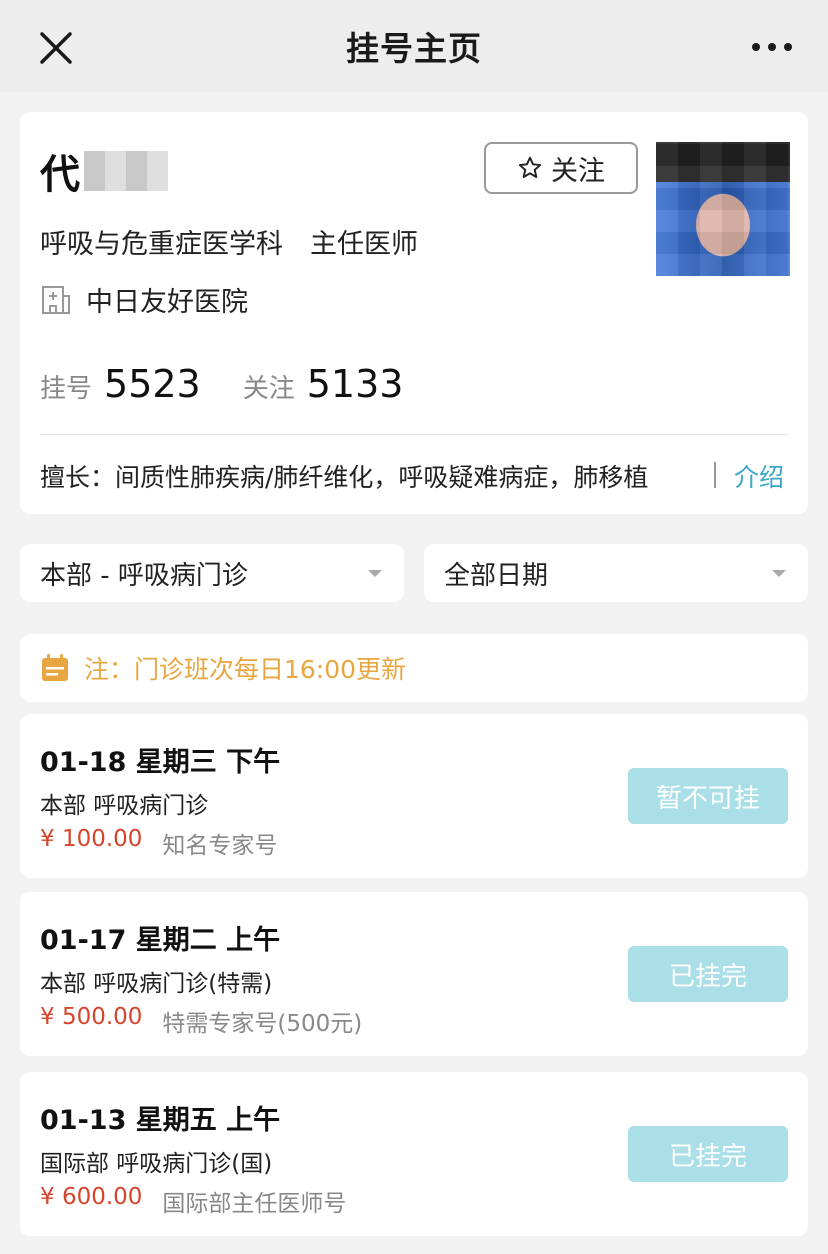  I want to click on follow-button: 关注, so click(561, 168).